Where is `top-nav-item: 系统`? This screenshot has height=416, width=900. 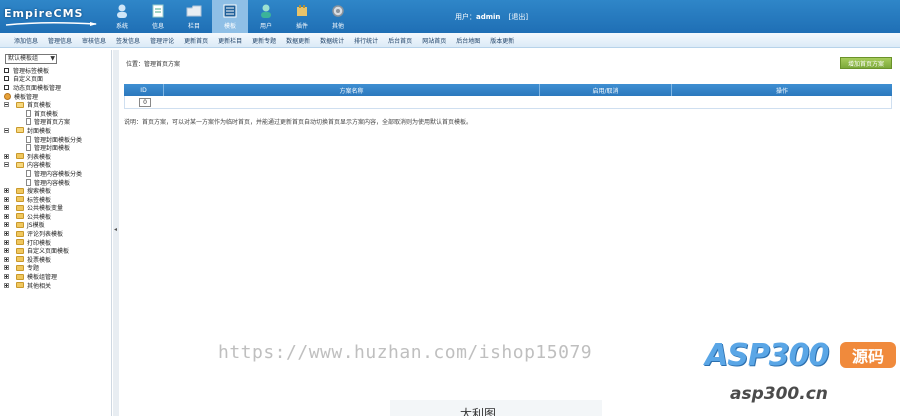
top-nav-item: 系统 is located at coordinates (122, 16).